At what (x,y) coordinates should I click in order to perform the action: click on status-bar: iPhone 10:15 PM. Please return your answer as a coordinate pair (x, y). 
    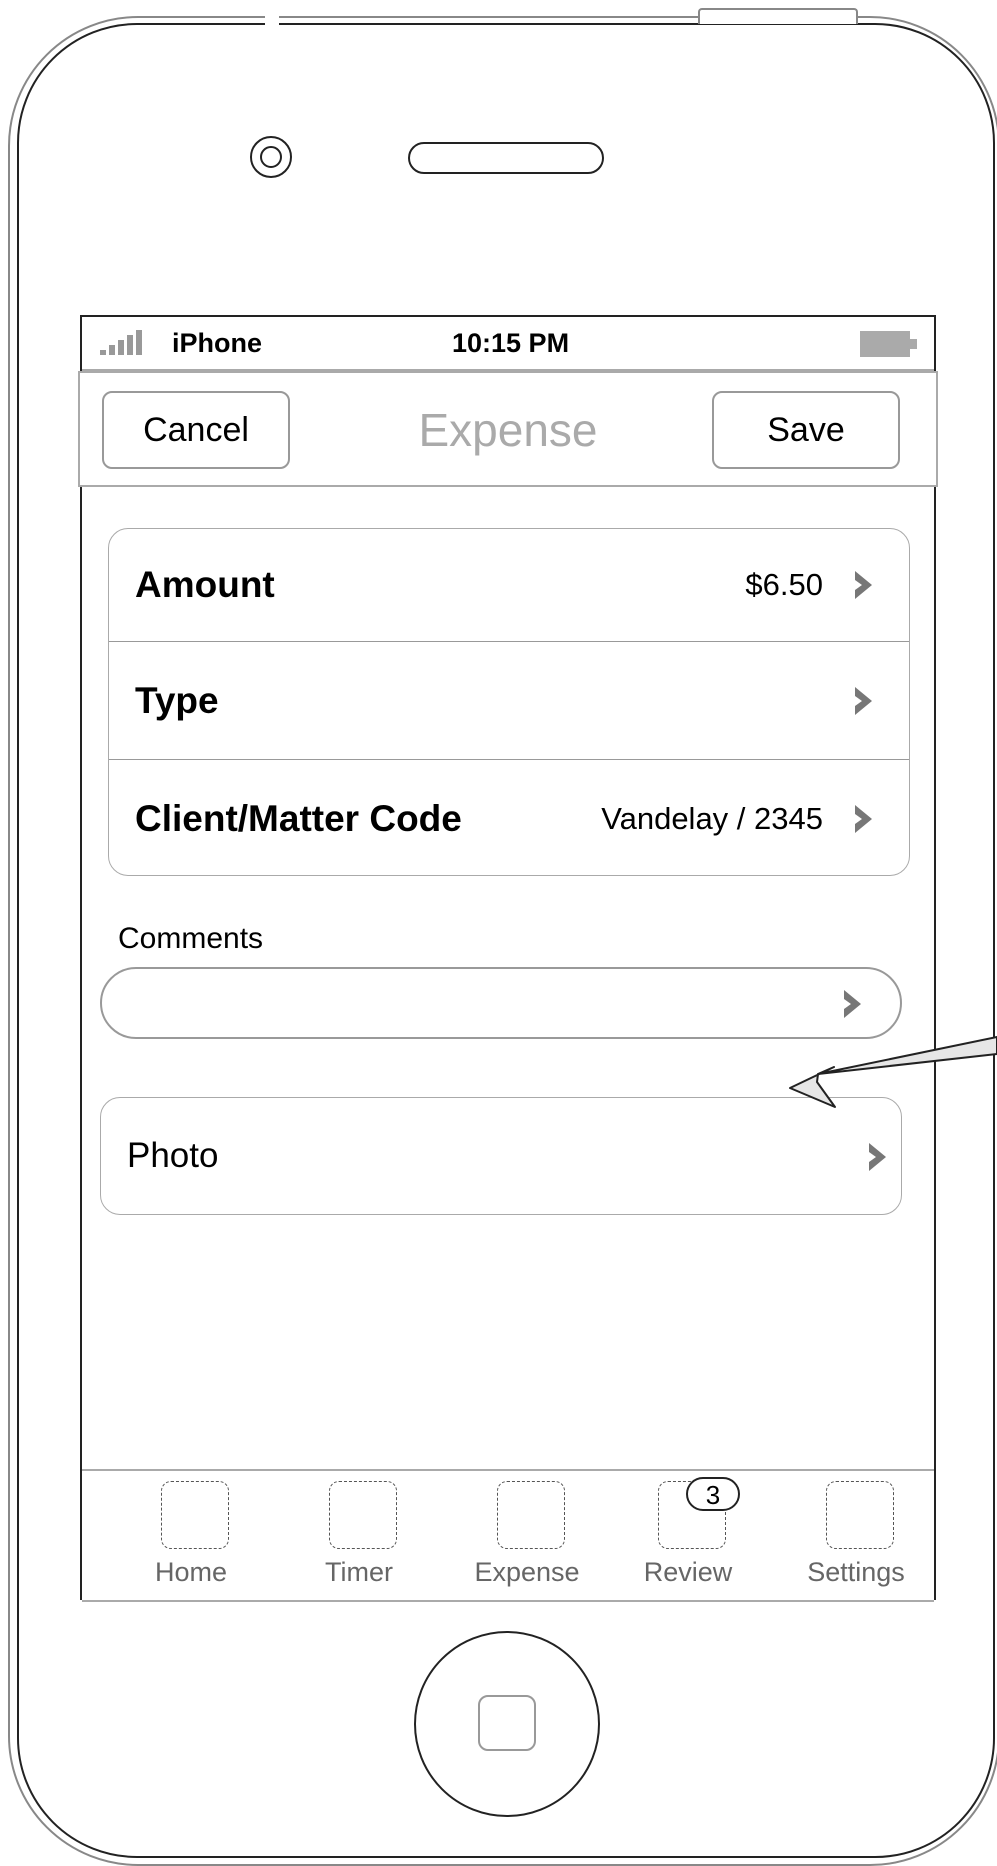
    Looking at the image, I should click on (508, 344).